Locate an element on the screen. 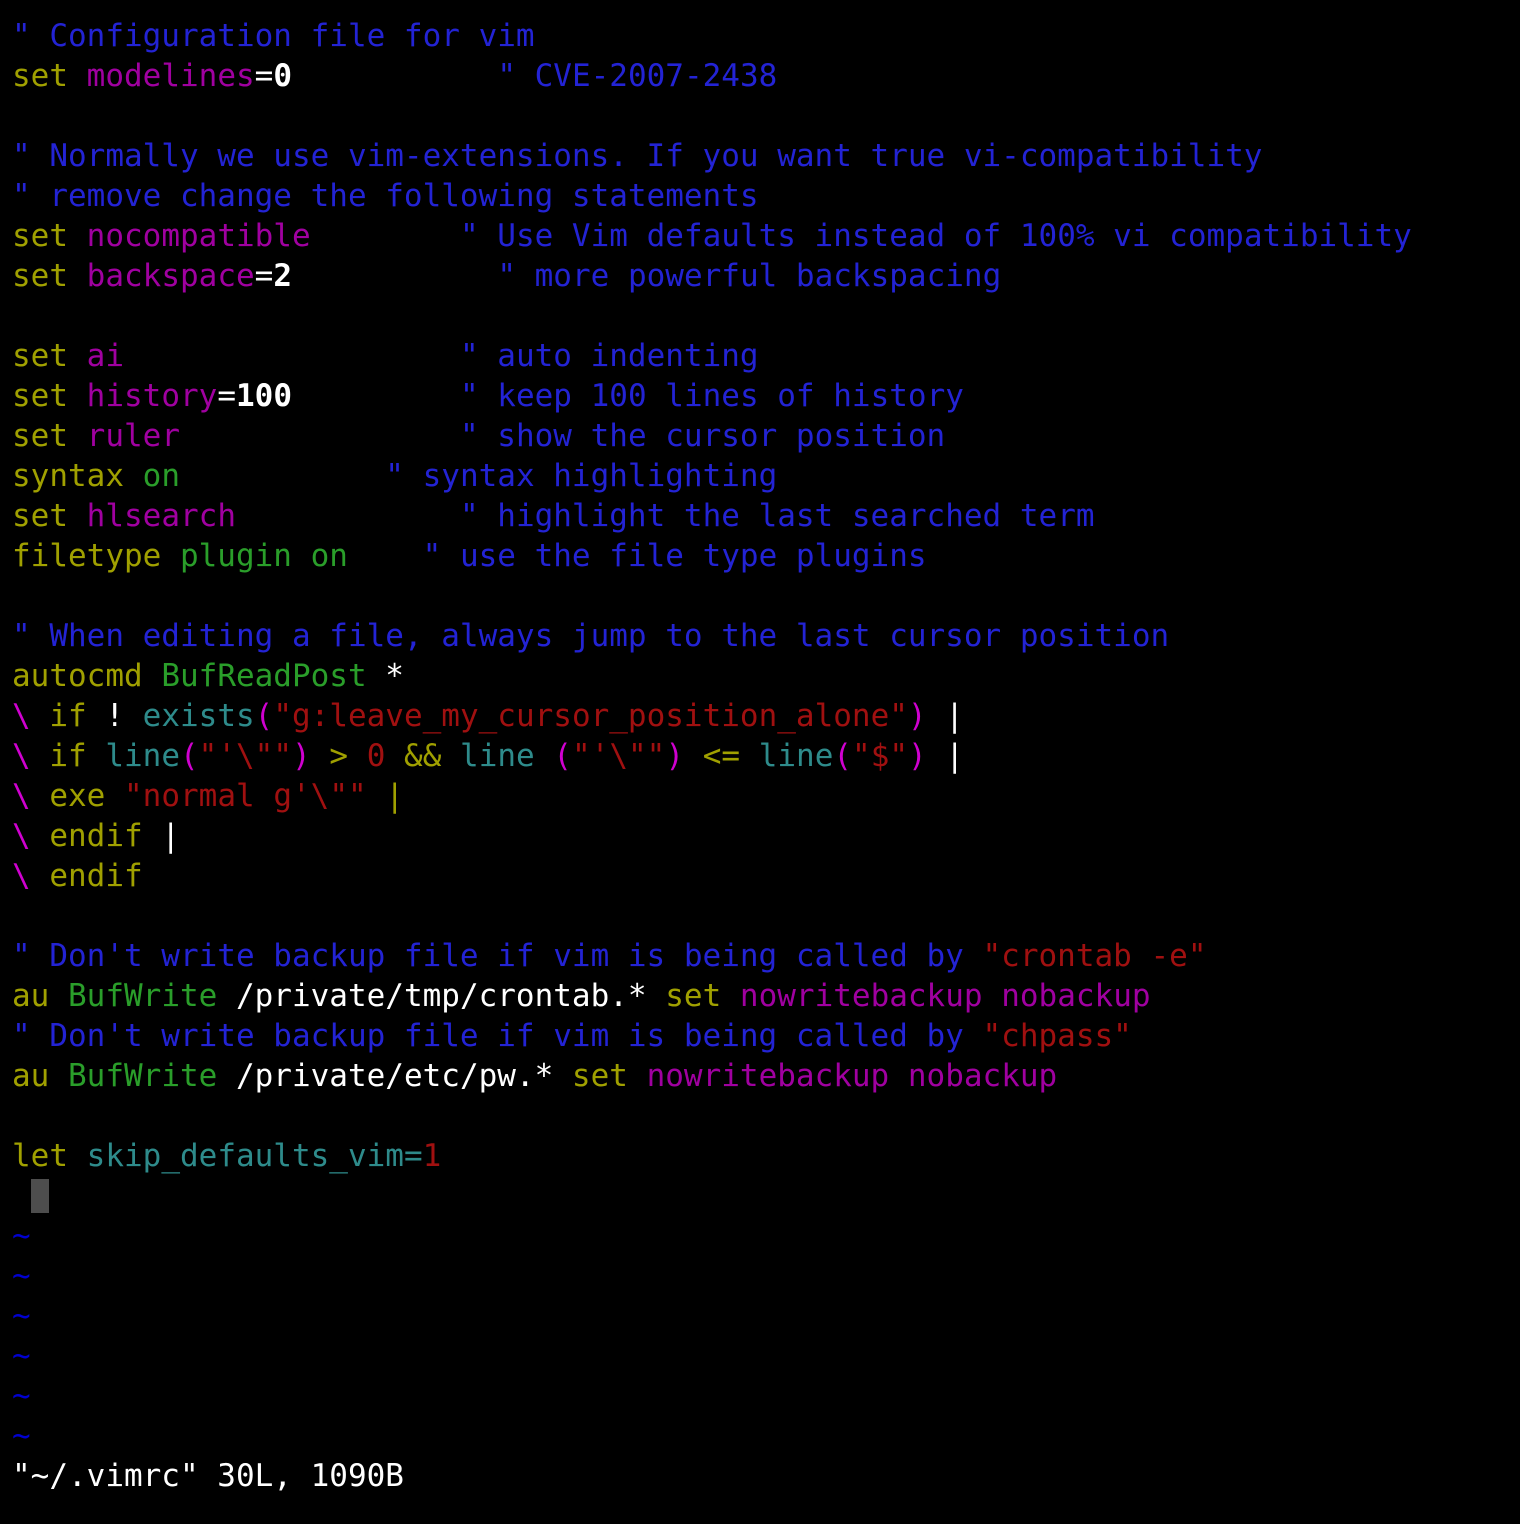 Image resolution: width=1520 pixels, height=1524 pixels. token-statement: filetype is located at coordinates (87, 556).